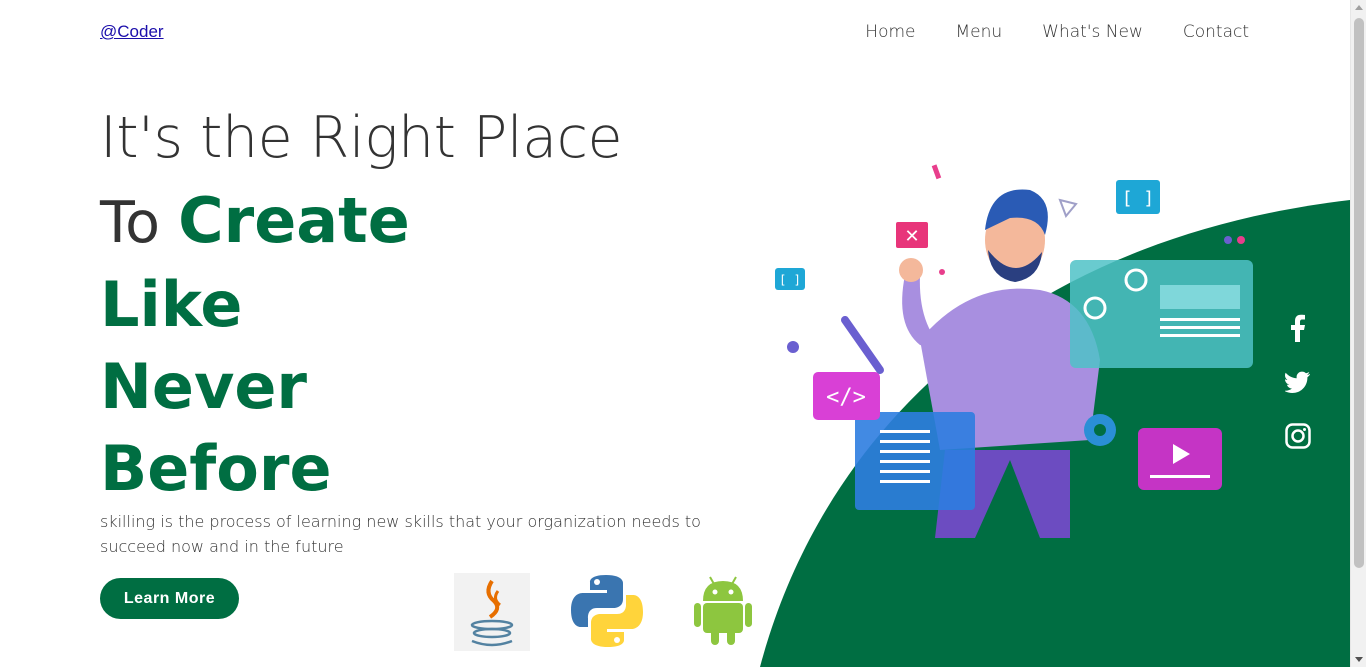 The image size is (1366, 667). Describe the element at coordinates (171, 304) in the screenshot. I see `hero-line-3: Like` at that location.